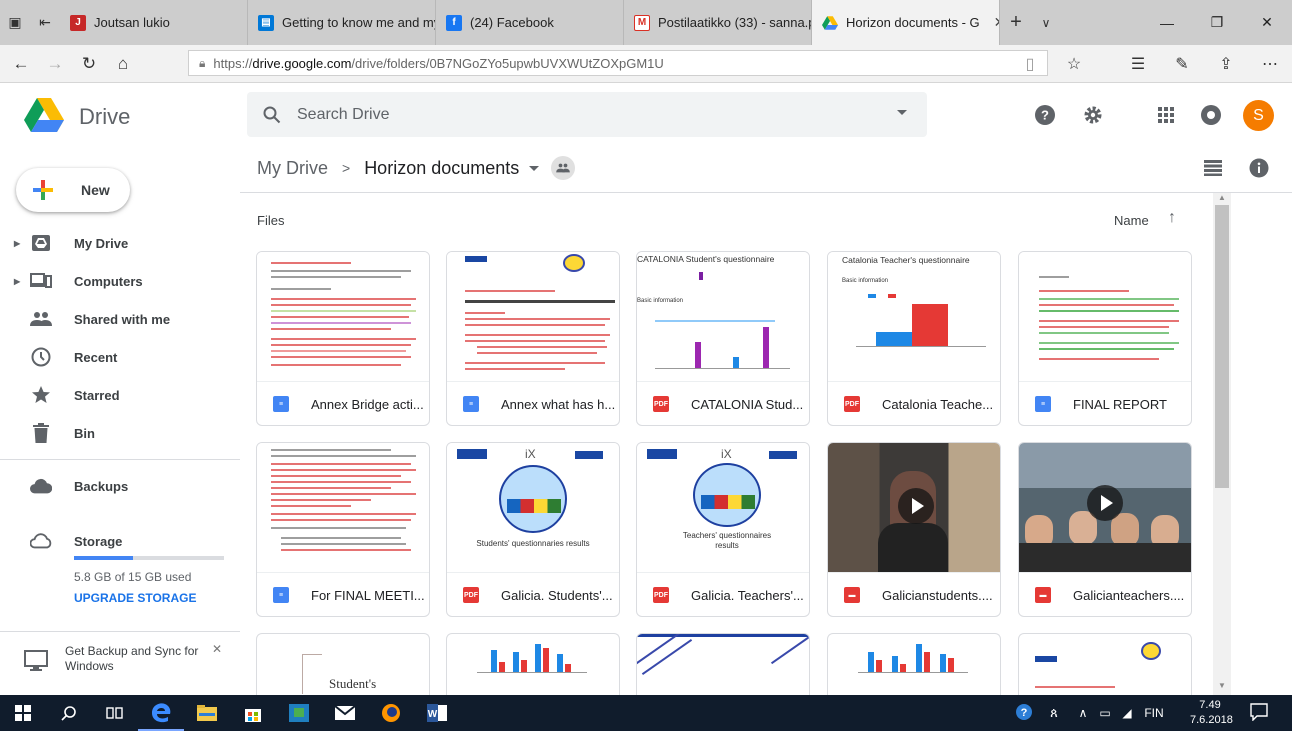 The width and height of the screenshot is (1292, 731). Describe the element at coordinates (73, 190) in the screenshot. I see `new-button: New` at that location.